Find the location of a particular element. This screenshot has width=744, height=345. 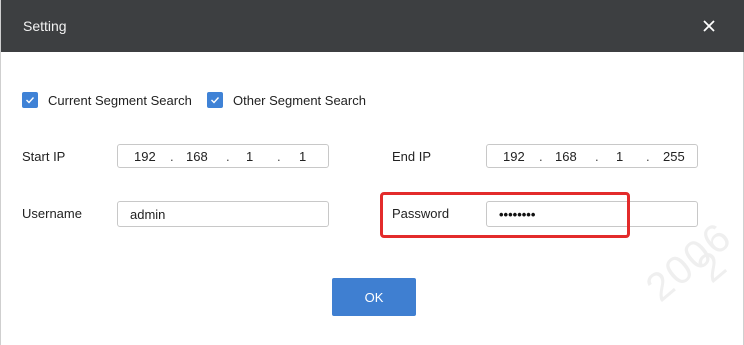

other-segment-search-checkbox: Other Segment Search is located at coordinates (286, 100).